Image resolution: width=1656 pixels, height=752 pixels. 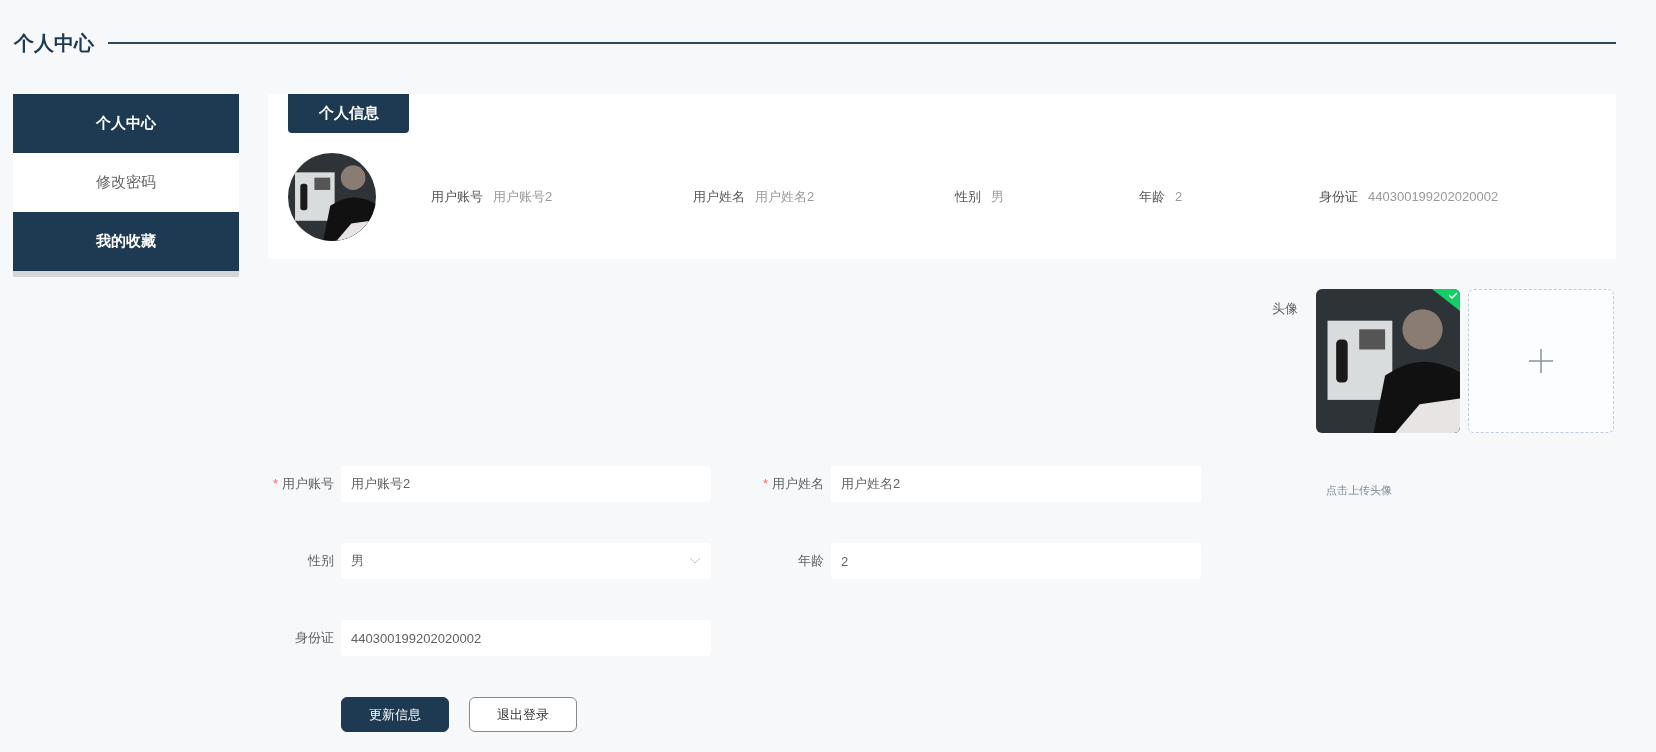 I want to click on sidebar-item: 我的收藏, so click(x=126, y=241).